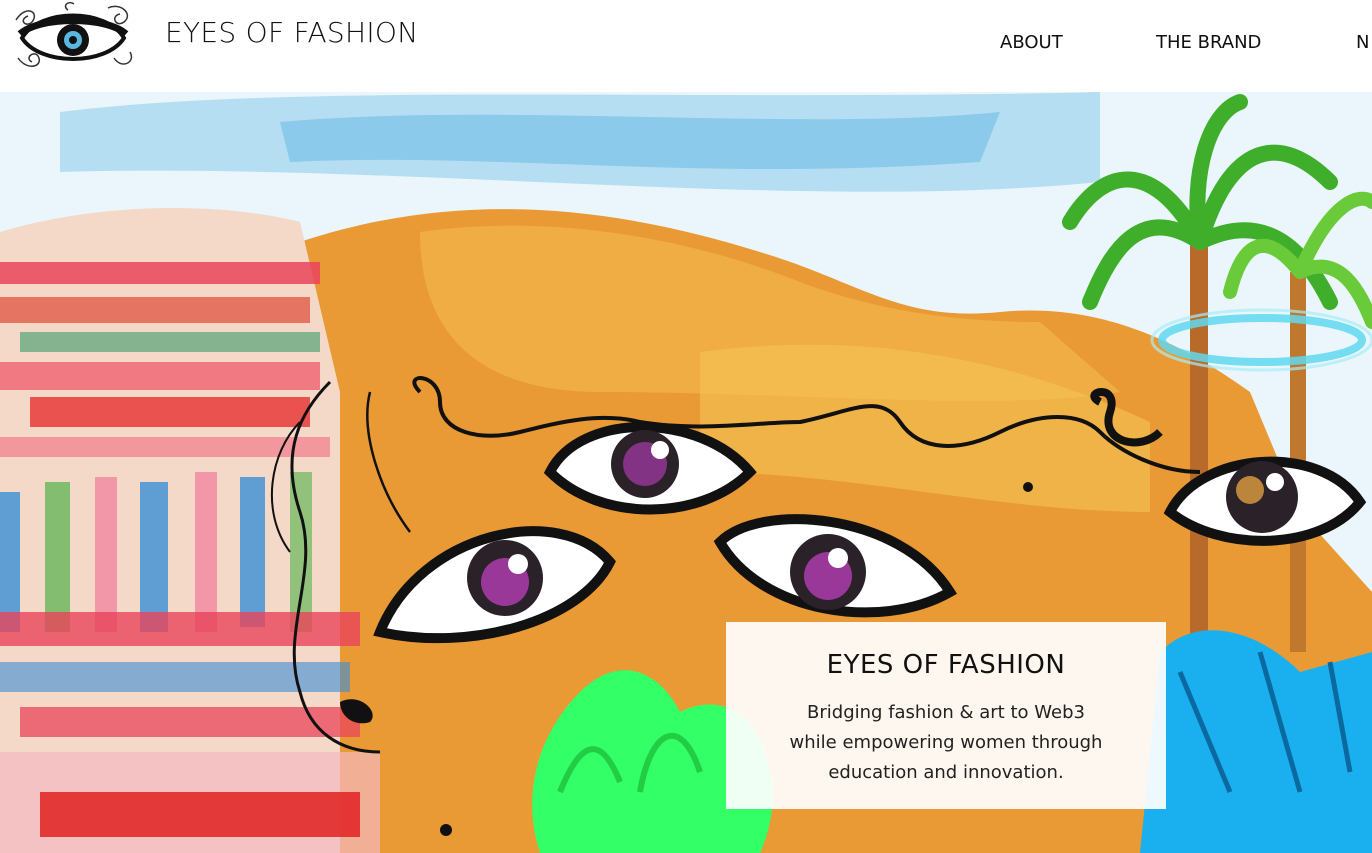 The image size is (1372, 853). Describe the element at coordinates (1031, 42) in the screenshot. I see `nav-about: ABOUT` at that location.